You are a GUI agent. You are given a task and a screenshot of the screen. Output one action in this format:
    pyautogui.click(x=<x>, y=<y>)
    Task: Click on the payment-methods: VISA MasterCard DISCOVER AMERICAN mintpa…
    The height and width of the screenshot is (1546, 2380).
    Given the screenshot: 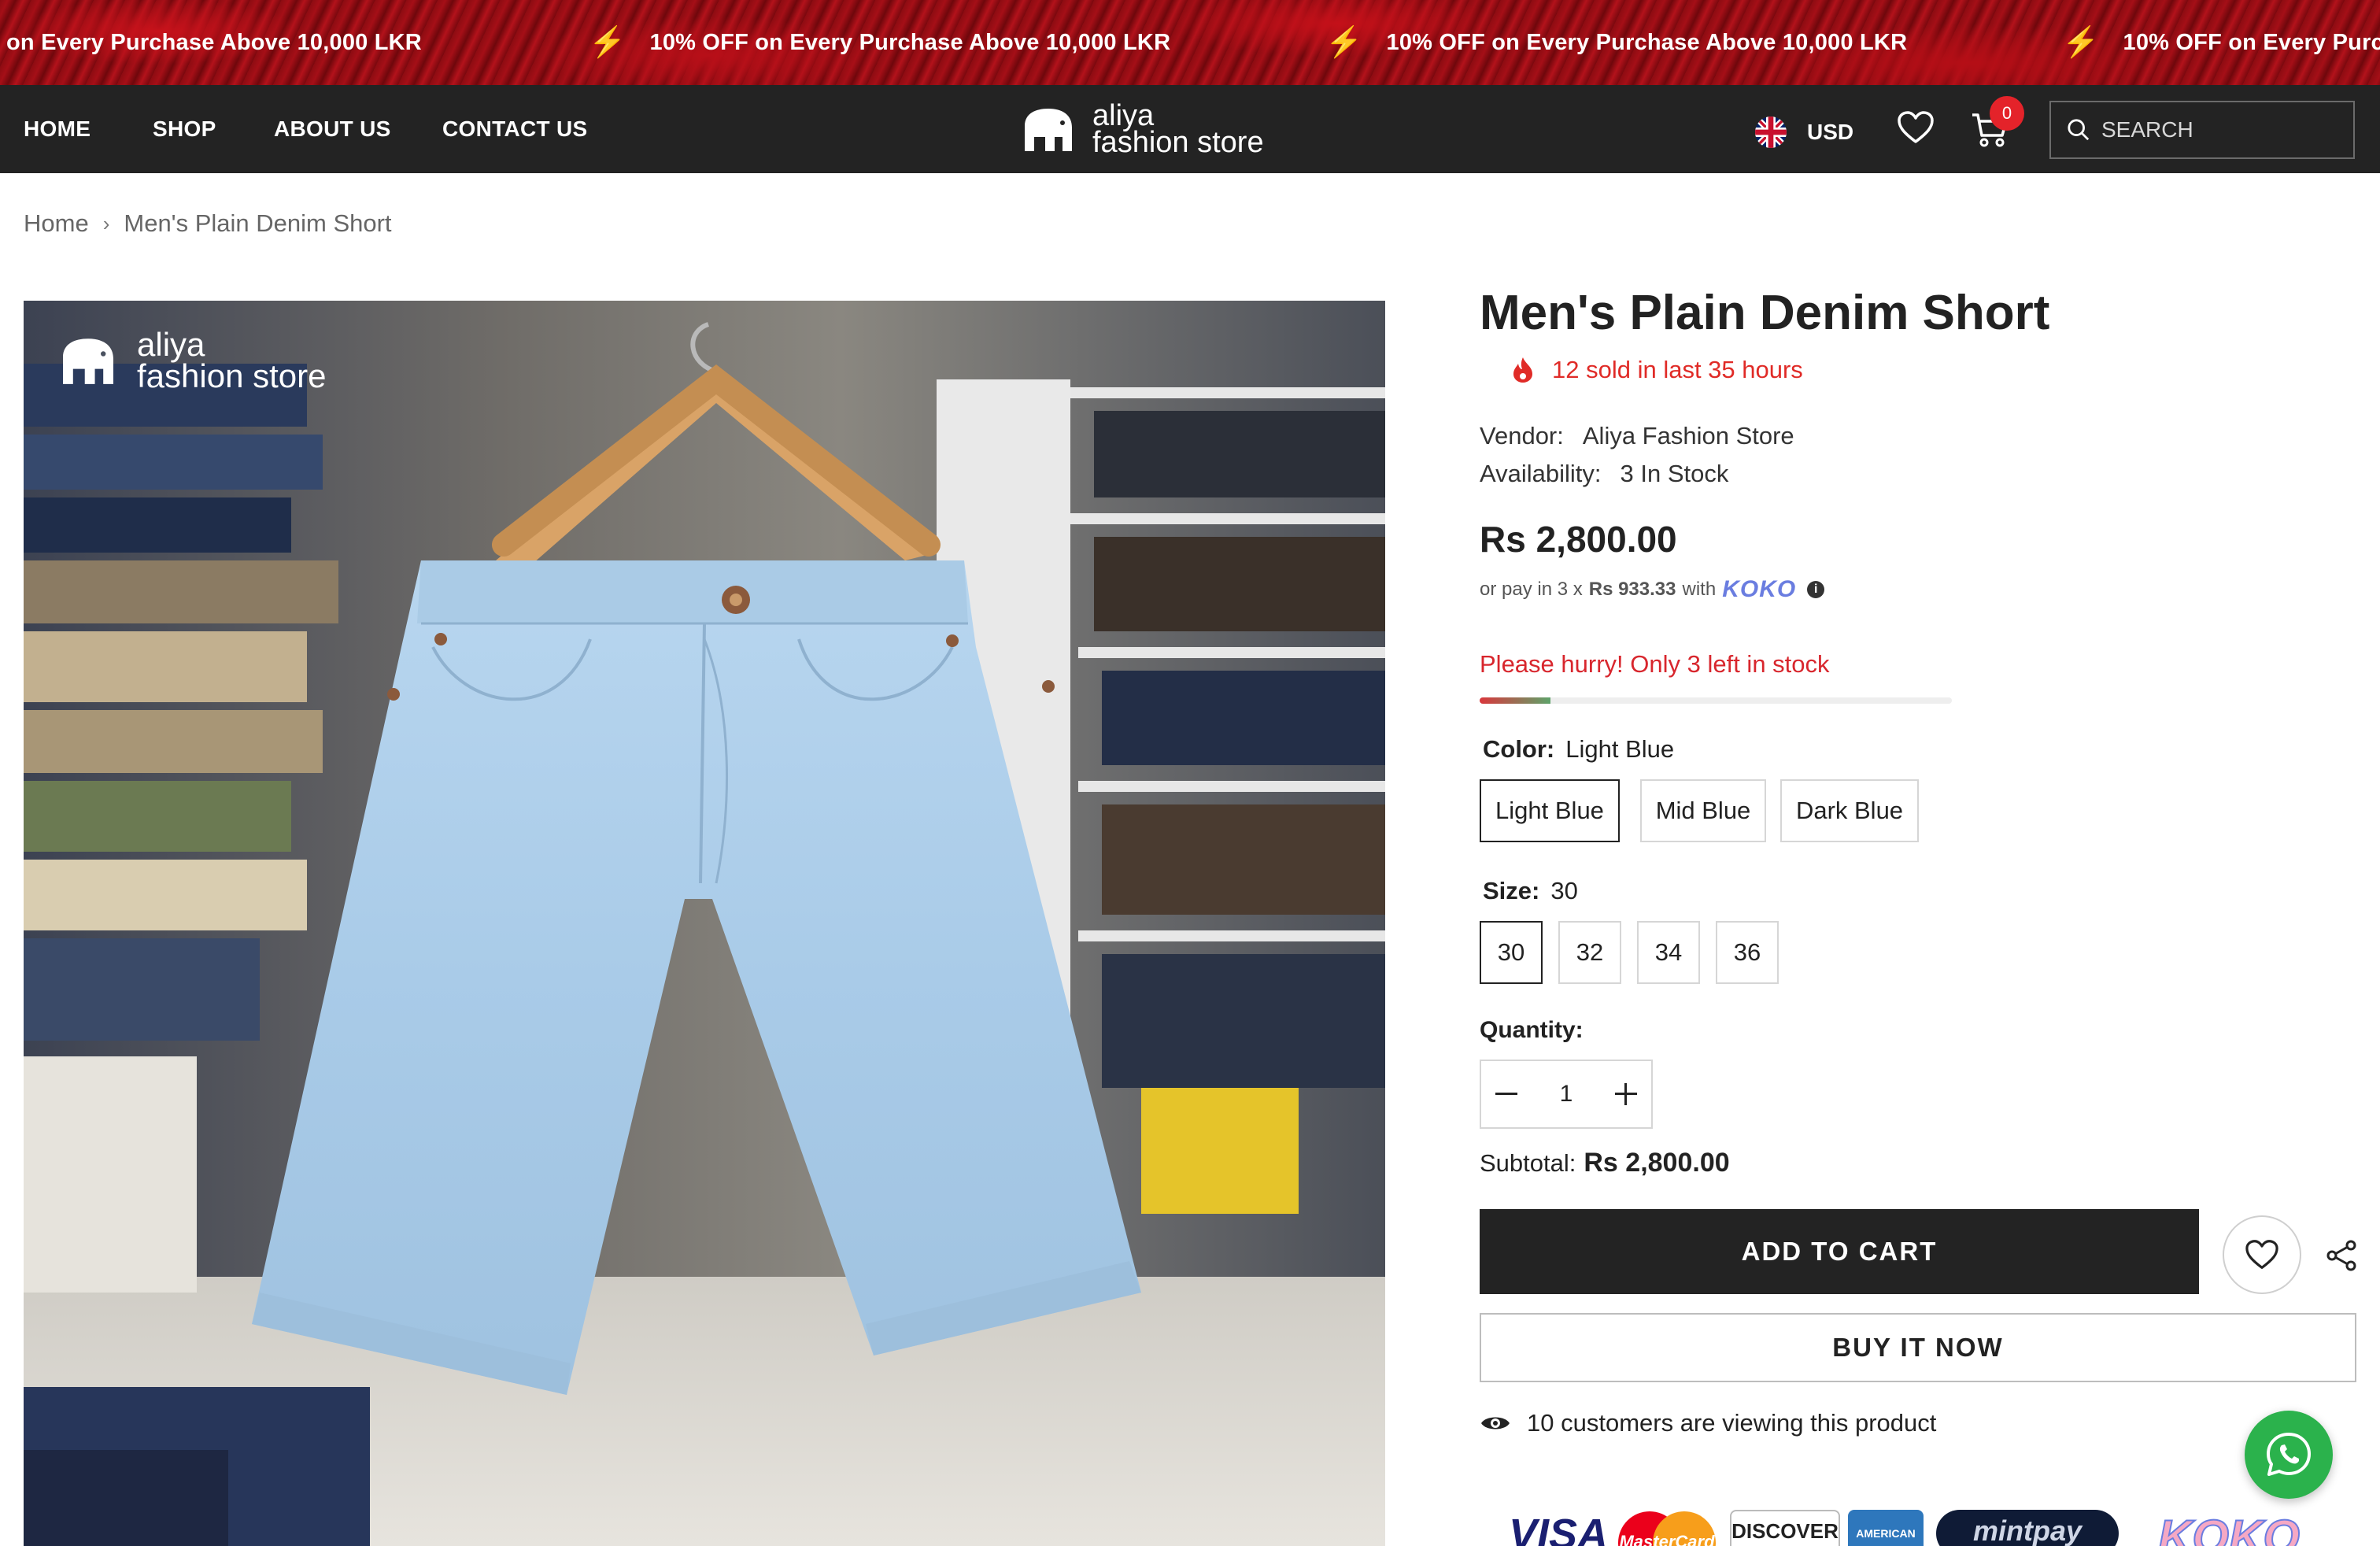 What is the action you would take?
    pyautogui.click(x=1928, y=1525)
    